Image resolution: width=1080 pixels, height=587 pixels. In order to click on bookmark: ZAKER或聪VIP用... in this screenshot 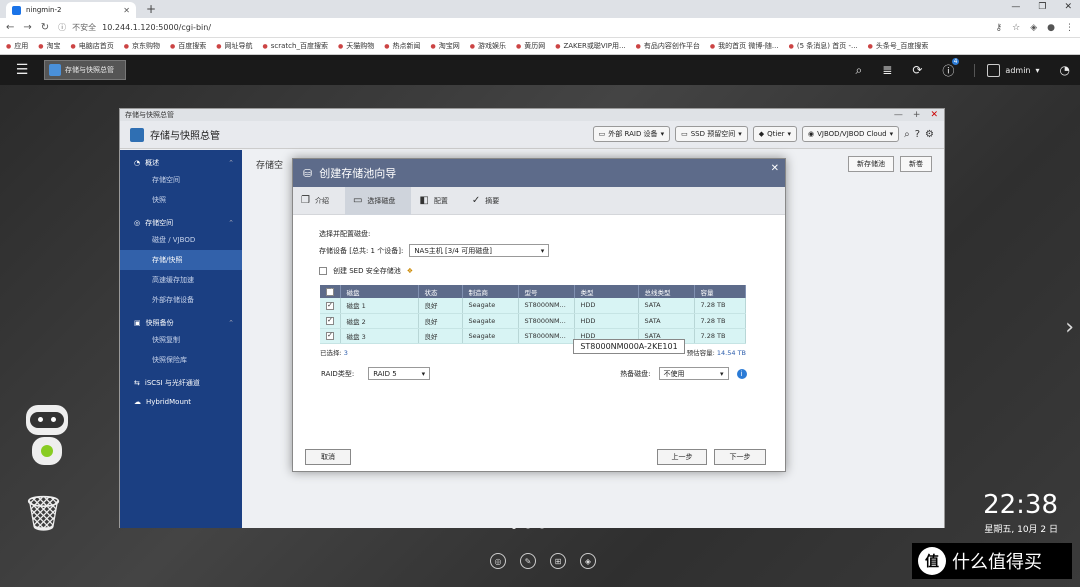, I will do `click(590, 46)`.